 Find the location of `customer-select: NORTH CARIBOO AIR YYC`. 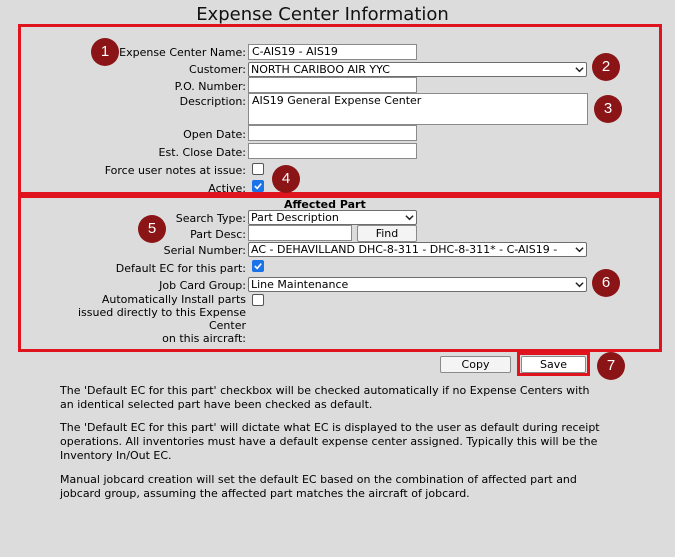

customer-select: NORTH CARIBOO AIR YYC is located at coordinates (417, 69).